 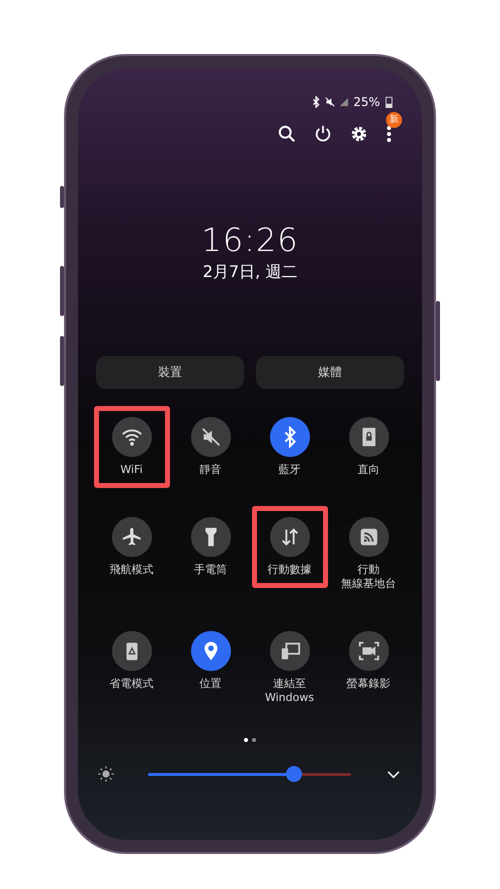 I want to click on brightness-icon, so click(x=106, y=774).